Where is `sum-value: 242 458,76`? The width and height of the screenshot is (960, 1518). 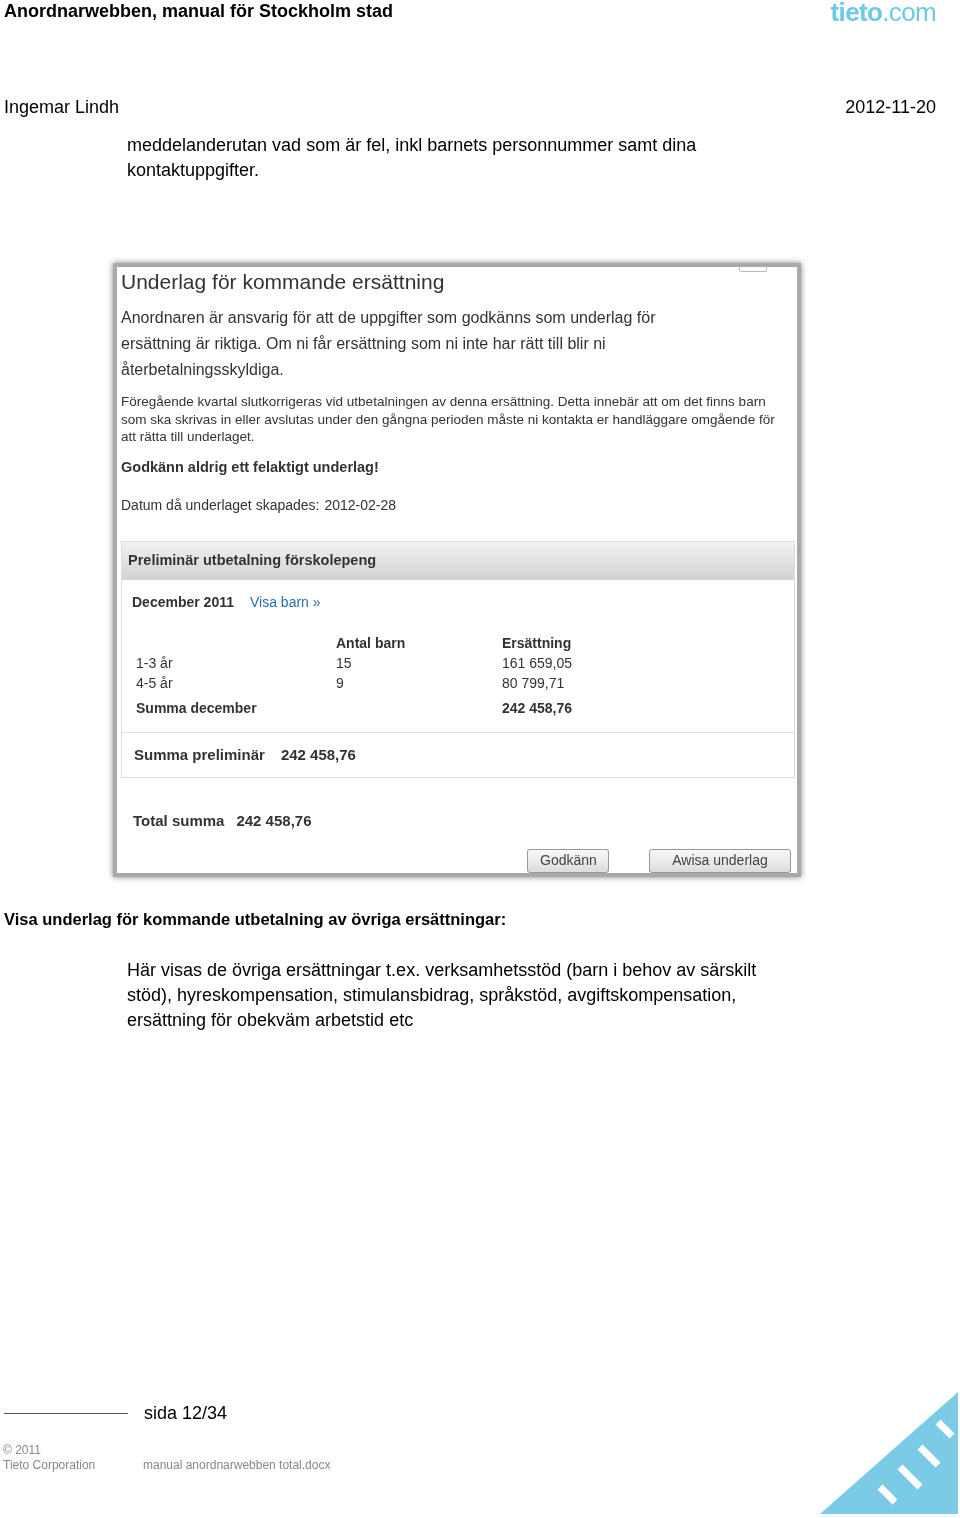
sum-value: 242 458,76 is located at coordinates (538, 709).